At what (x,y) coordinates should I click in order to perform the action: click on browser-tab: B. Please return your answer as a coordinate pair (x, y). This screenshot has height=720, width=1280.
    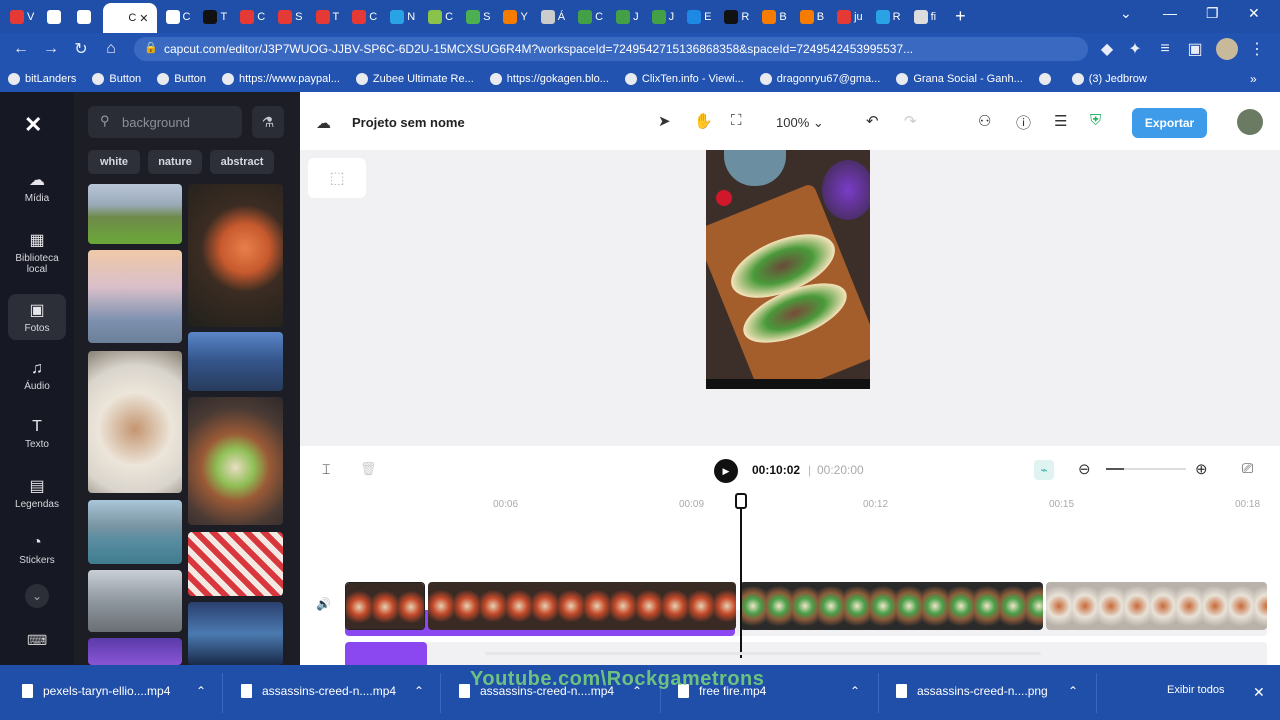
    Looking at the image, I should click on (812, 17).